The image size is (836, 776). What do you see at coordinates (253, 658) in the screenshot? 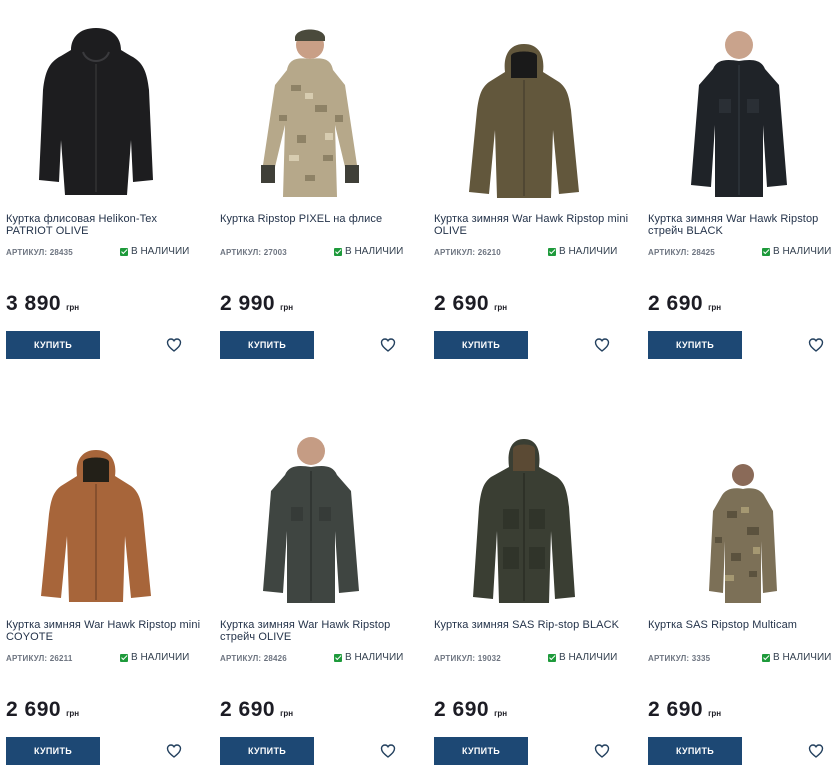
I see `product-sku: АРТИКУЛ: 28426` at bounding box center [253, 658].